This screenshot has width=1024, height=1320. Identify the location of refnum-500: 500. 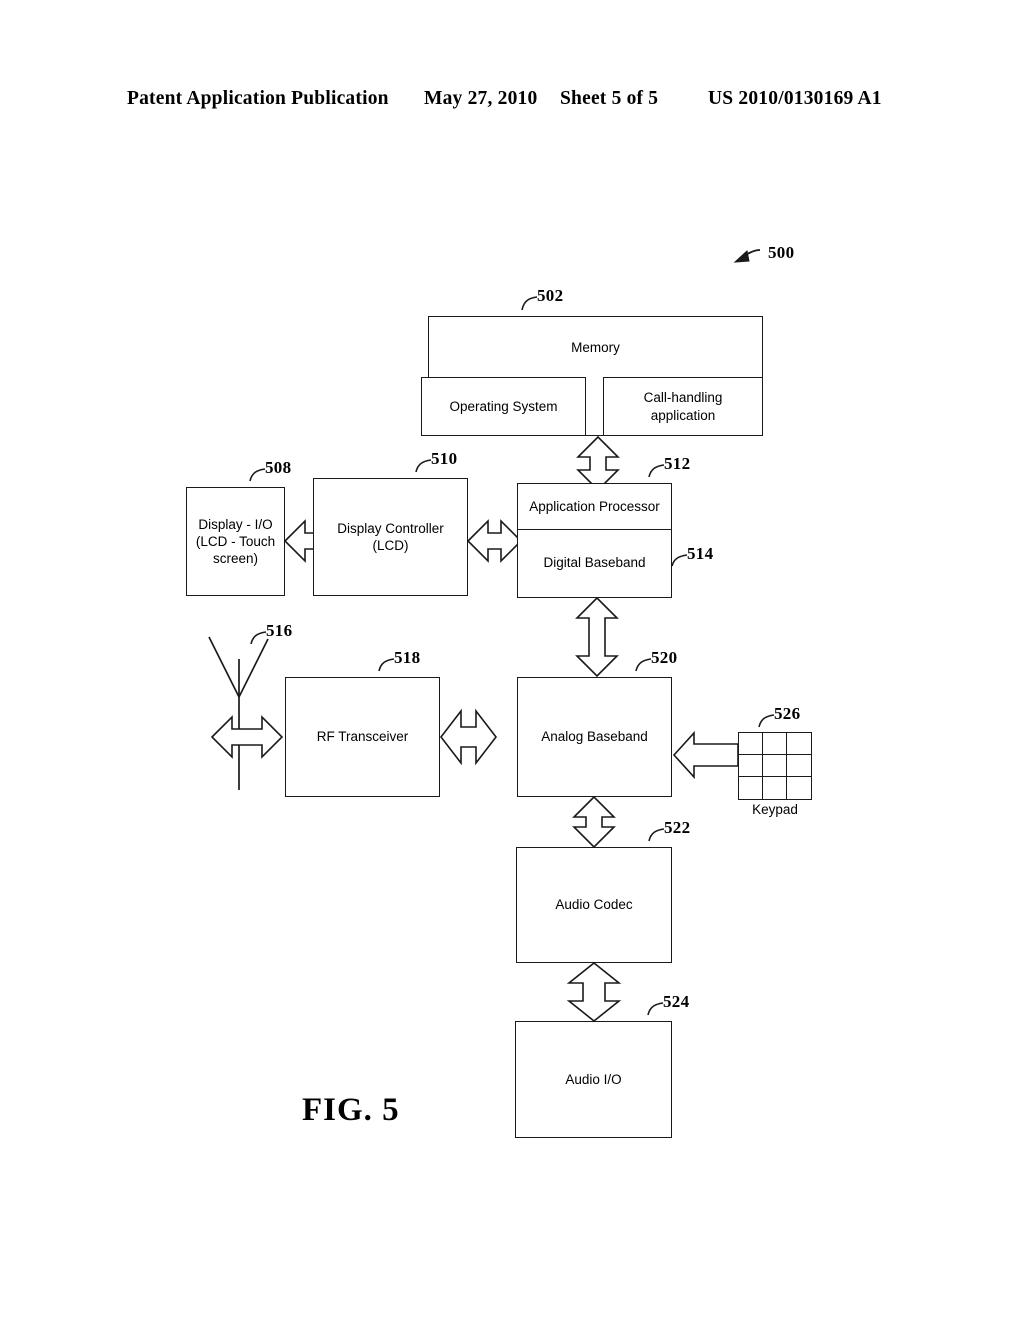
(781, 252).